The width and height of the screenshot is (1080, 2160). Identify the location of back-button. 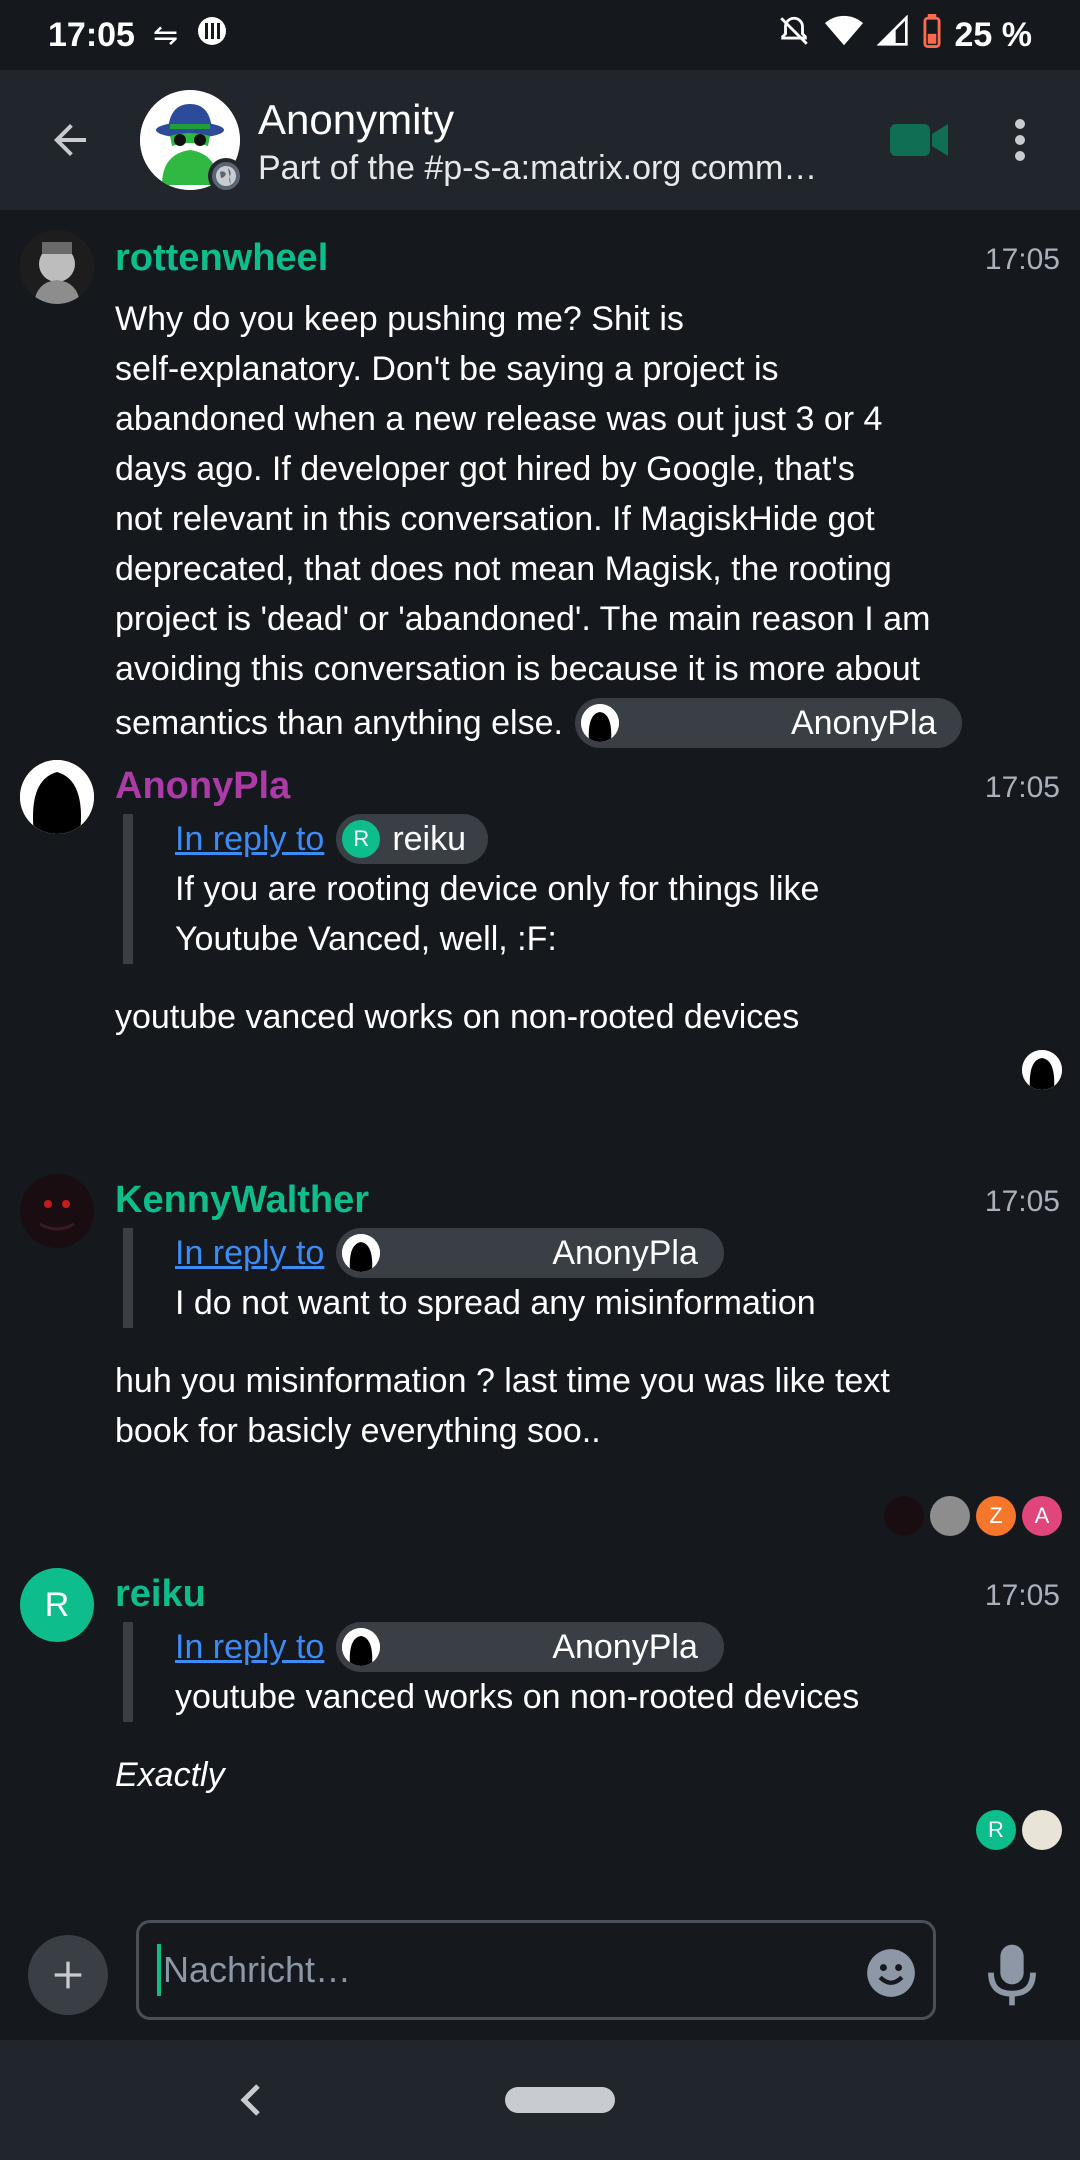
(70, 140).